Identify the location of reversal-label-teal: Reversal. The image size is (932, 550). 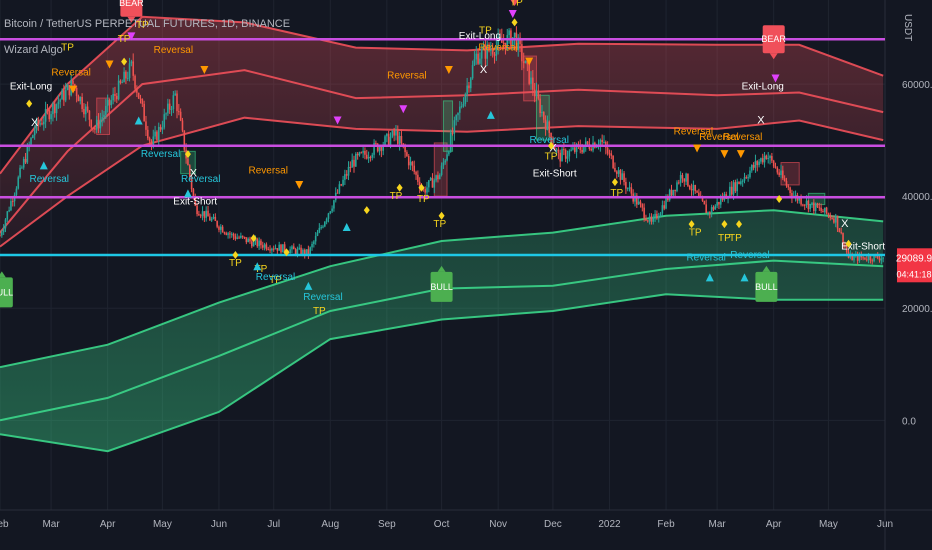
(705, 258).